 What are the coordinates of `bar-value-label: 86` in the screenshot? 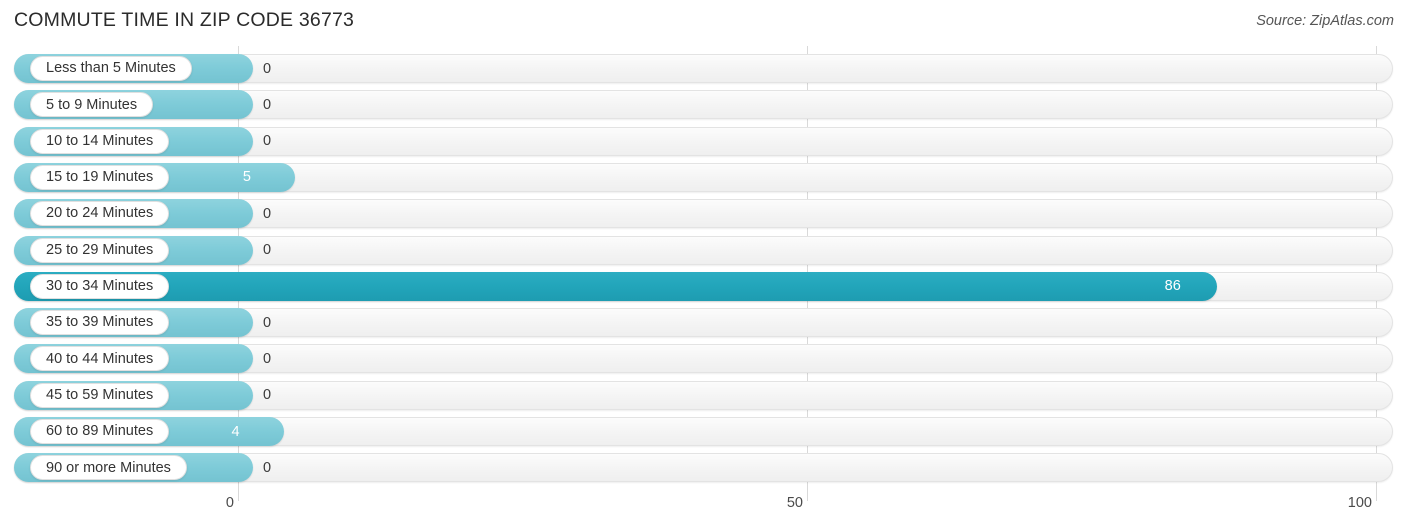 It's located at (1172, 286).